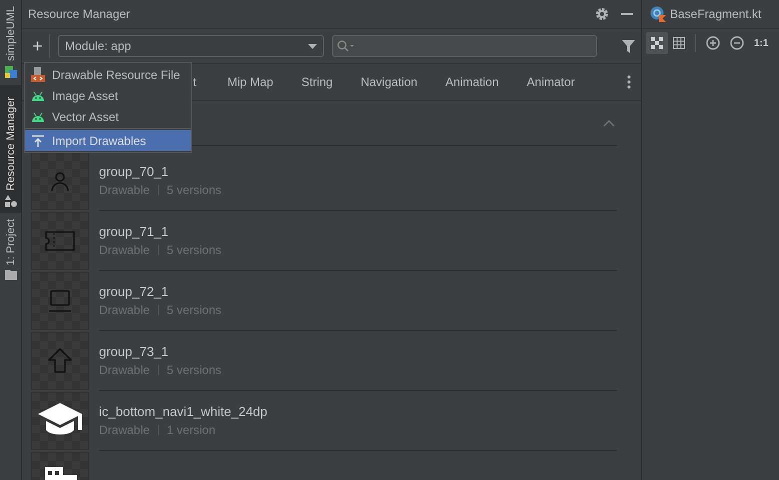 Image resolution: width=779 pixels, height=480 pixels. What do you see at coordinates (108, 95) in the screenshot?
I see `menu-item: Image Asset` at bounding box center [108, 95].